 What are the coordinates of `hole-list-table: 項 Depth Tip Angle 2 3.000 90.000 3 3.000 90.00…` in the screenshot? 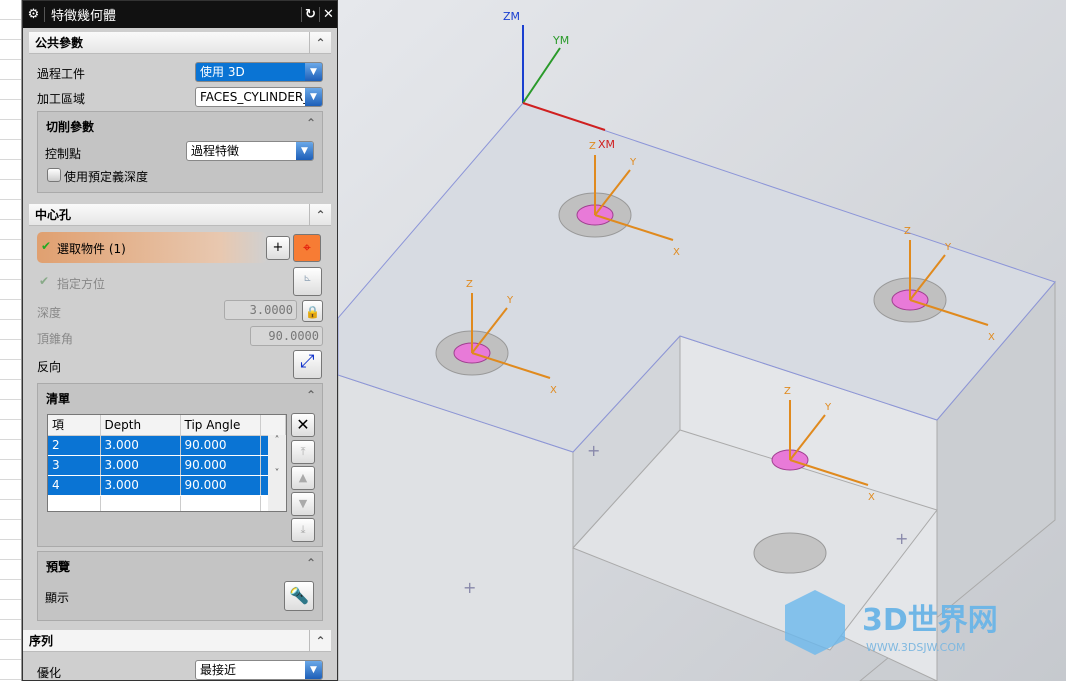 It's located at (167, 463).